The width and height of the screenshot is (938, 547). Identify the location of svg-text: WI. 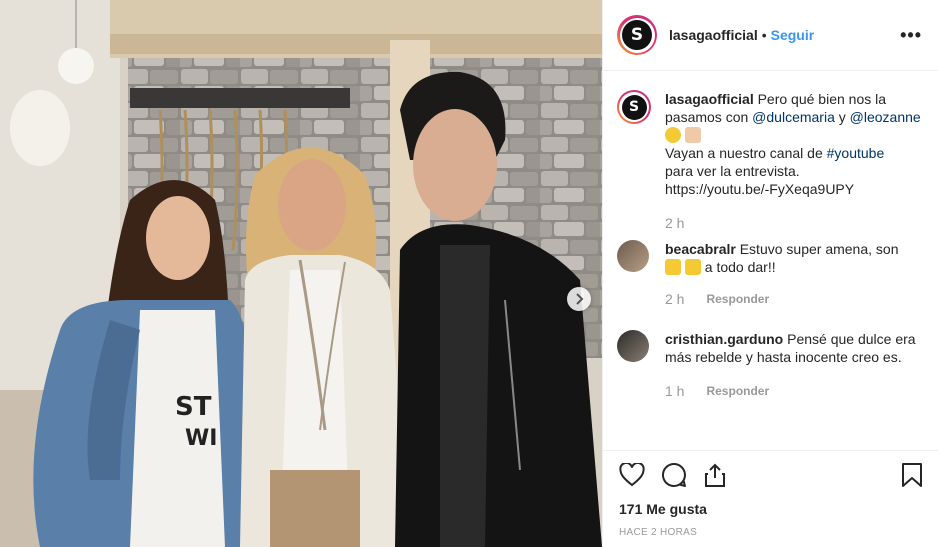
(201, 438).